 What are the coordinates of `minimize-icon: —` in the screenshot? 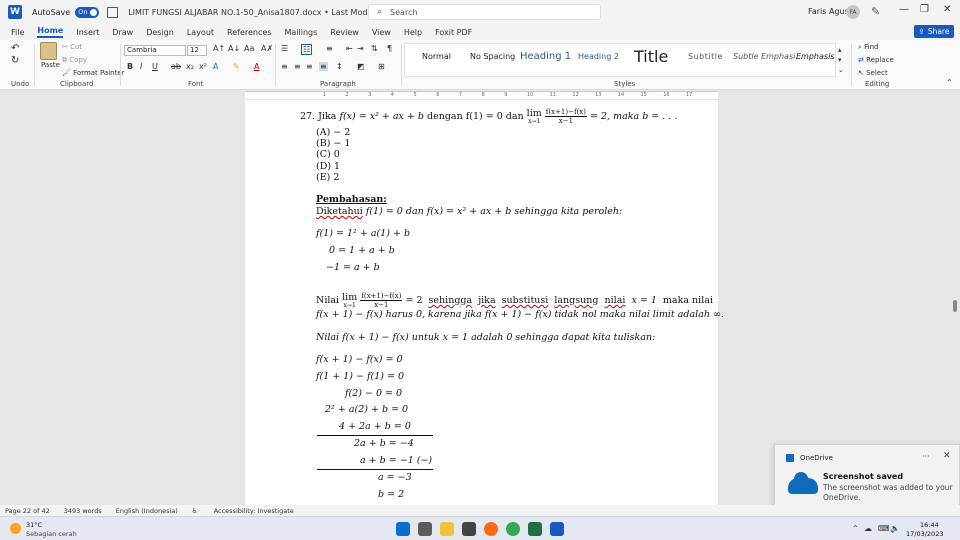 It's located at (904, 9).